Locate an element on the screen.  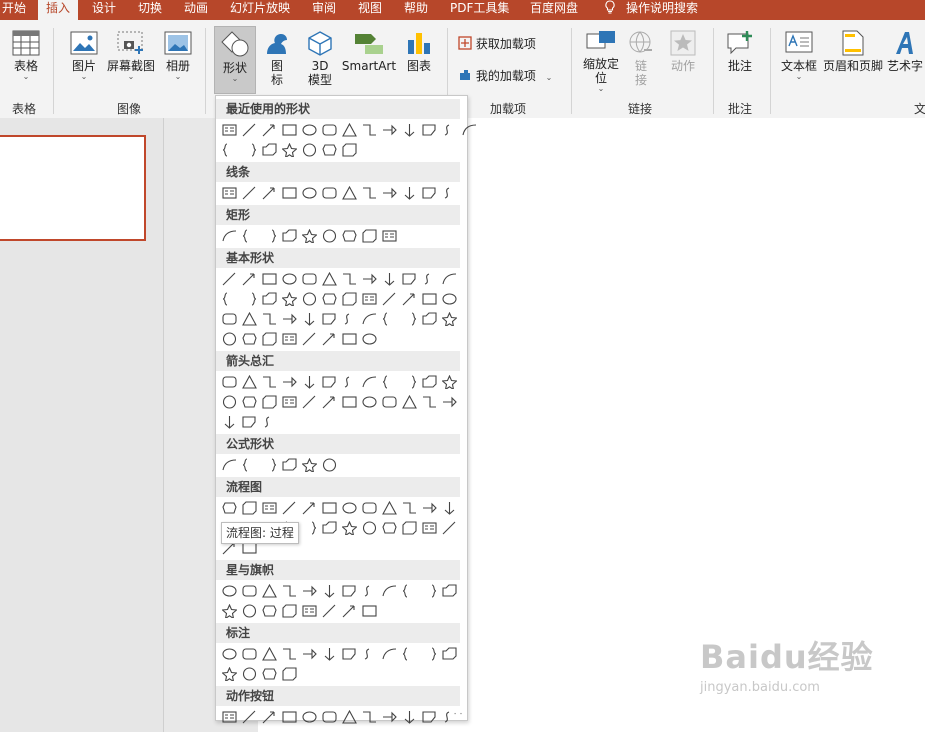
tab-design: 设计 is located at coordinates (104, 10).